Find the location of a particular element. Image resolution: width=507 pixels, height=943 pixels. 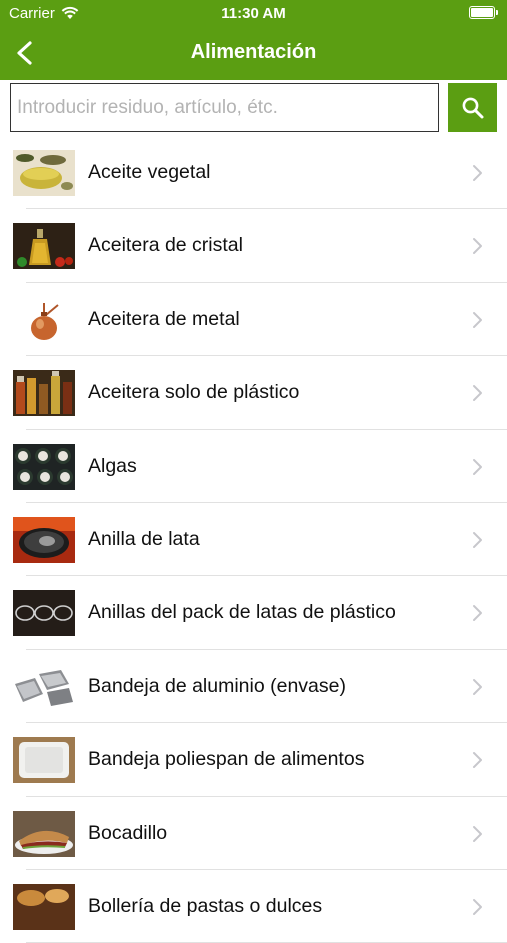

search-icon is located at coordinates (472, 107).